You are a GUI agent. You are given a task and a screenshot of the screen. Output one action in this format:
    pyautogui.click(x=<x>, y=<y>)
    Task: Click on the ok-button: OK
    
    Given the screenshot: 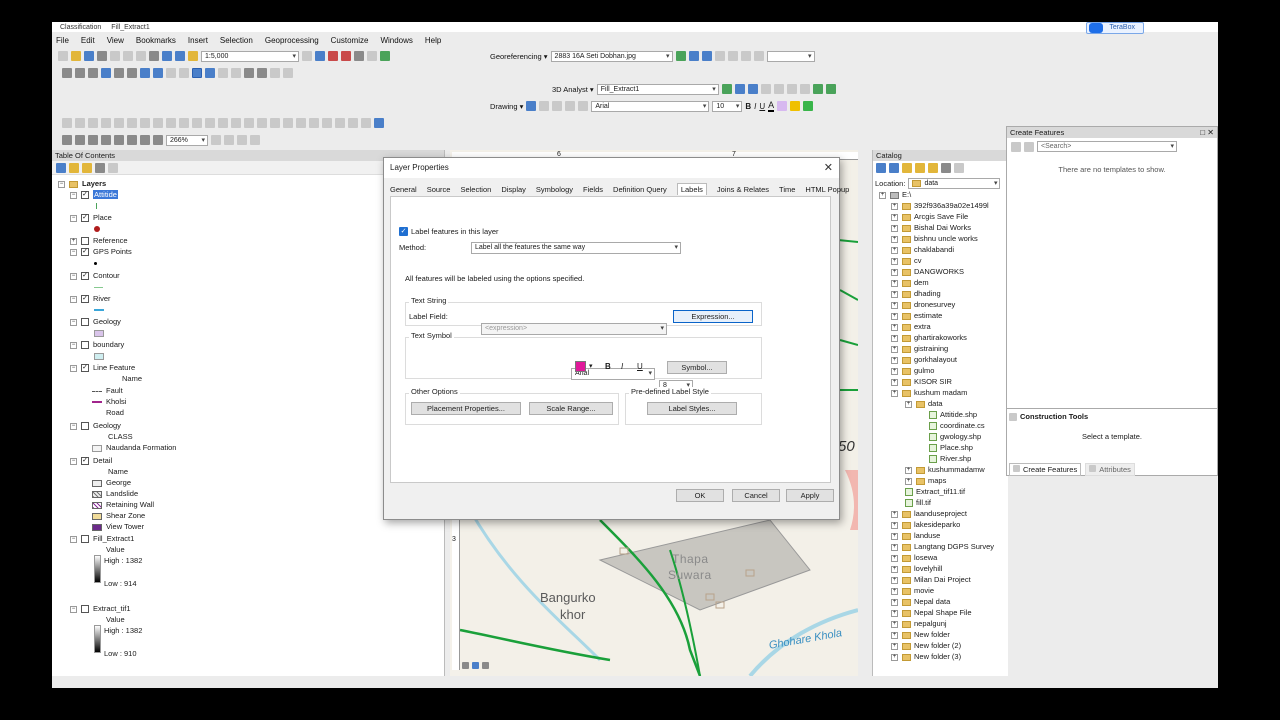 What is the action you would take?
    pyautogui.click(x=700, y=495)
    